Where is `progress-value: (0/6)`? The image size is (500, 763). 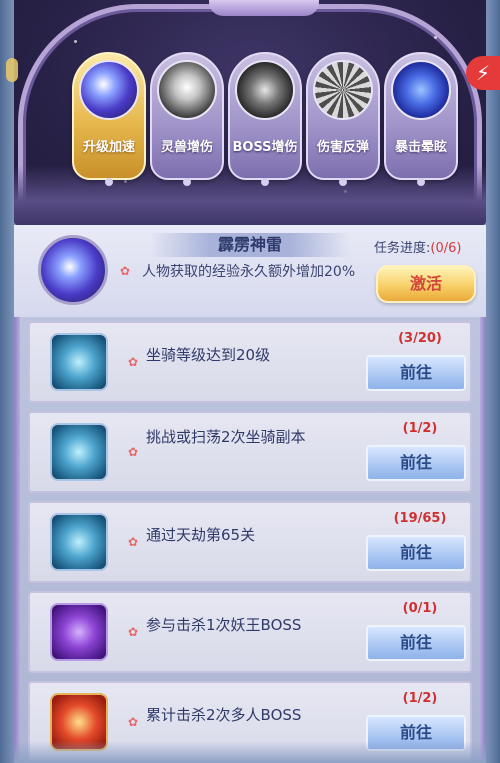 progress-value: (0/6) is located at coordinates (446, 248).